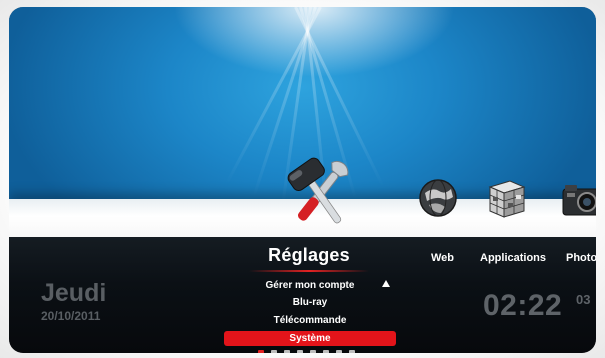 Image resolution: width=605 pixels, height=358 pixels. What do you see at coordinates (581, 258) in the screenshot?
I see `category-photos: Photos` at bounding box center [581, 258].